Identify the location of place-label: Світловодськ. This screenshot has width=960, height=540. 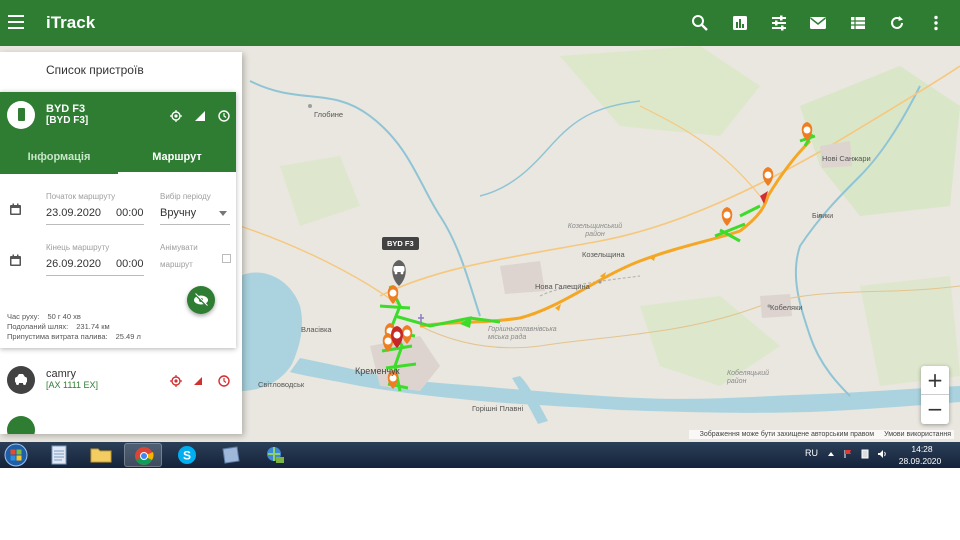
(281, 384).